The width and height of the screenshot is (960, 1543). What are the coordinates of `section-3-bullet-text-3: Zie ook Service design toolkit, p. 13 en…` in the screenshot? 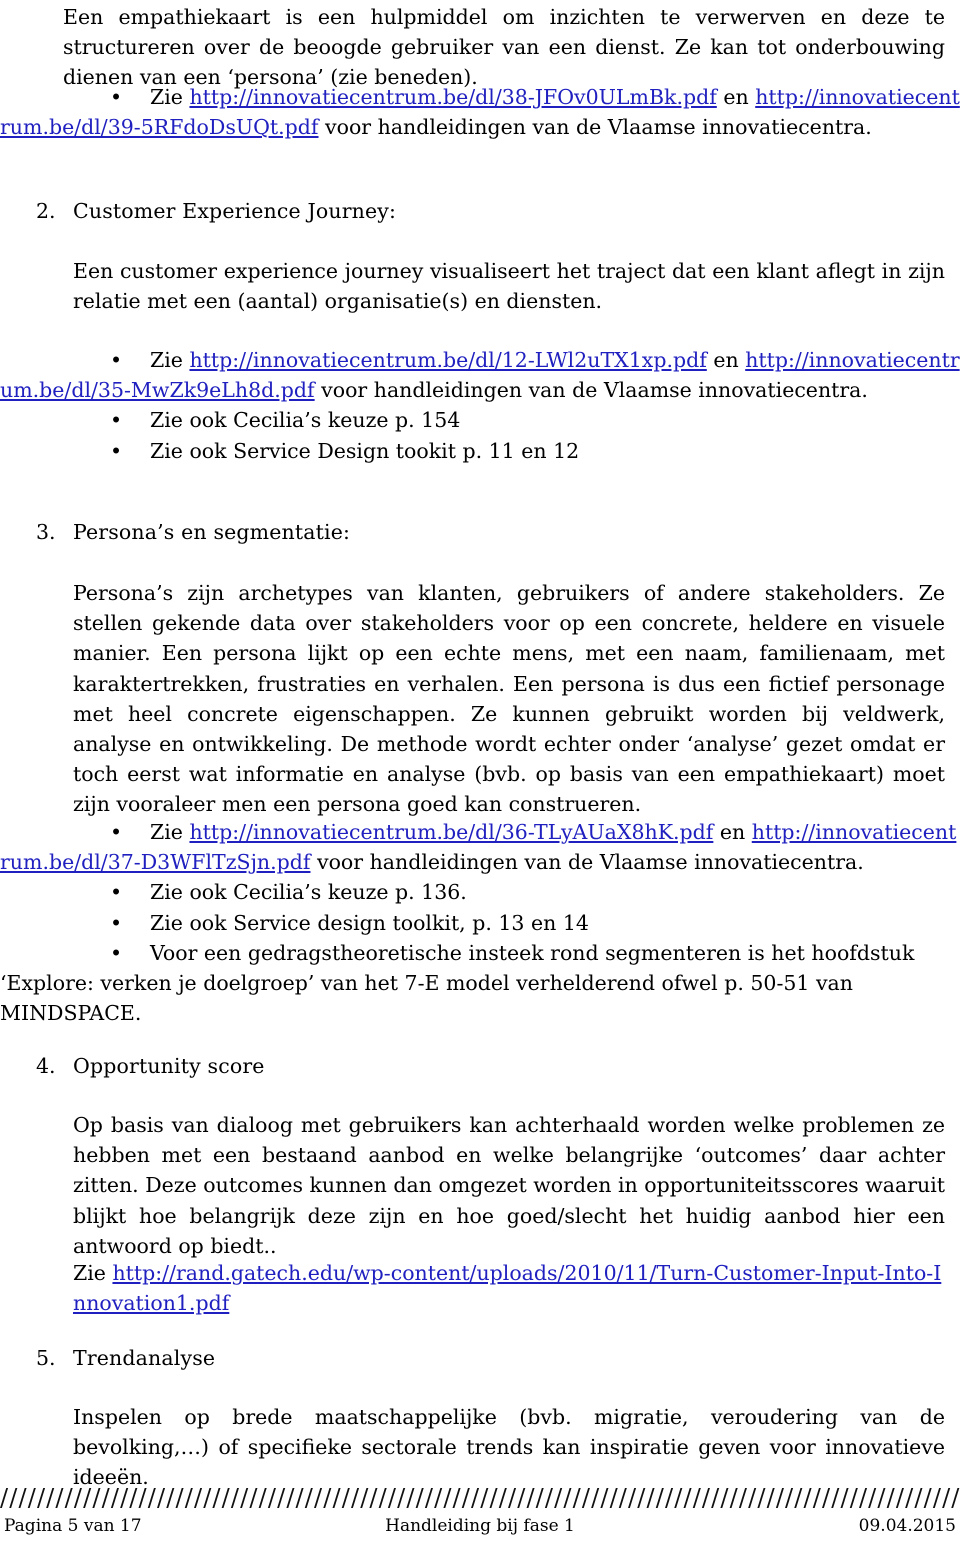 It's located at (369, 922).